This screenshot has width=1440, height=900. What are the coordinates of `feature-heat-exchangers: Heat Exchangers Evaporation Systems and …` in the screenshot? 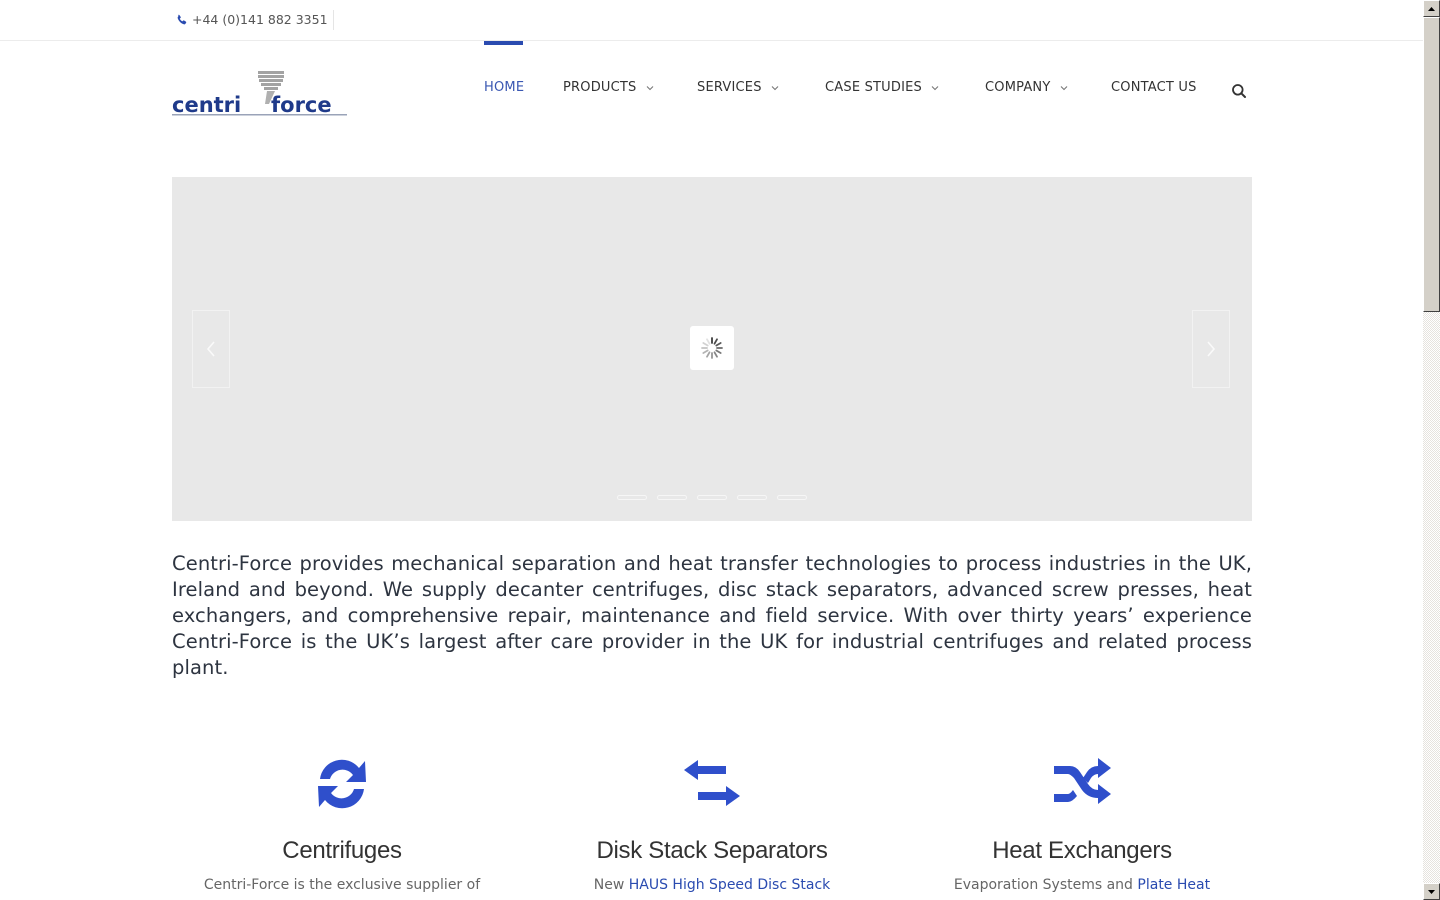 It's located at (1082, 822).